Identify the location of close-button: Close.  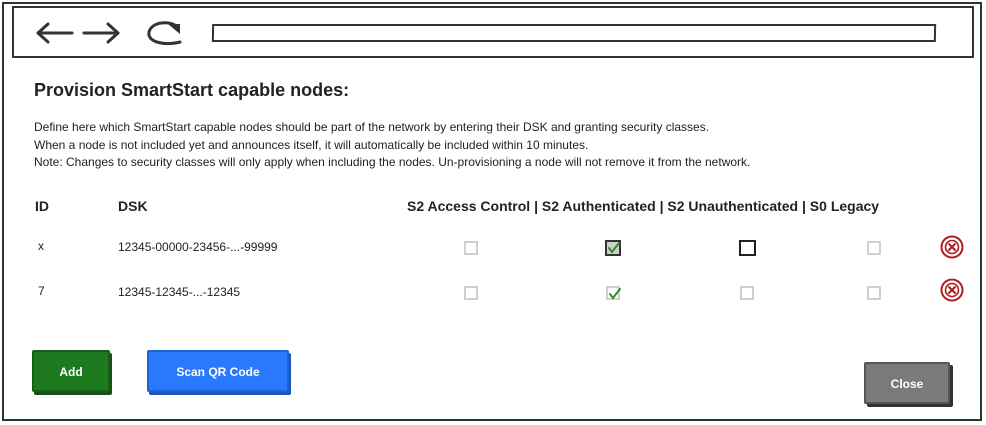
(907, 383).